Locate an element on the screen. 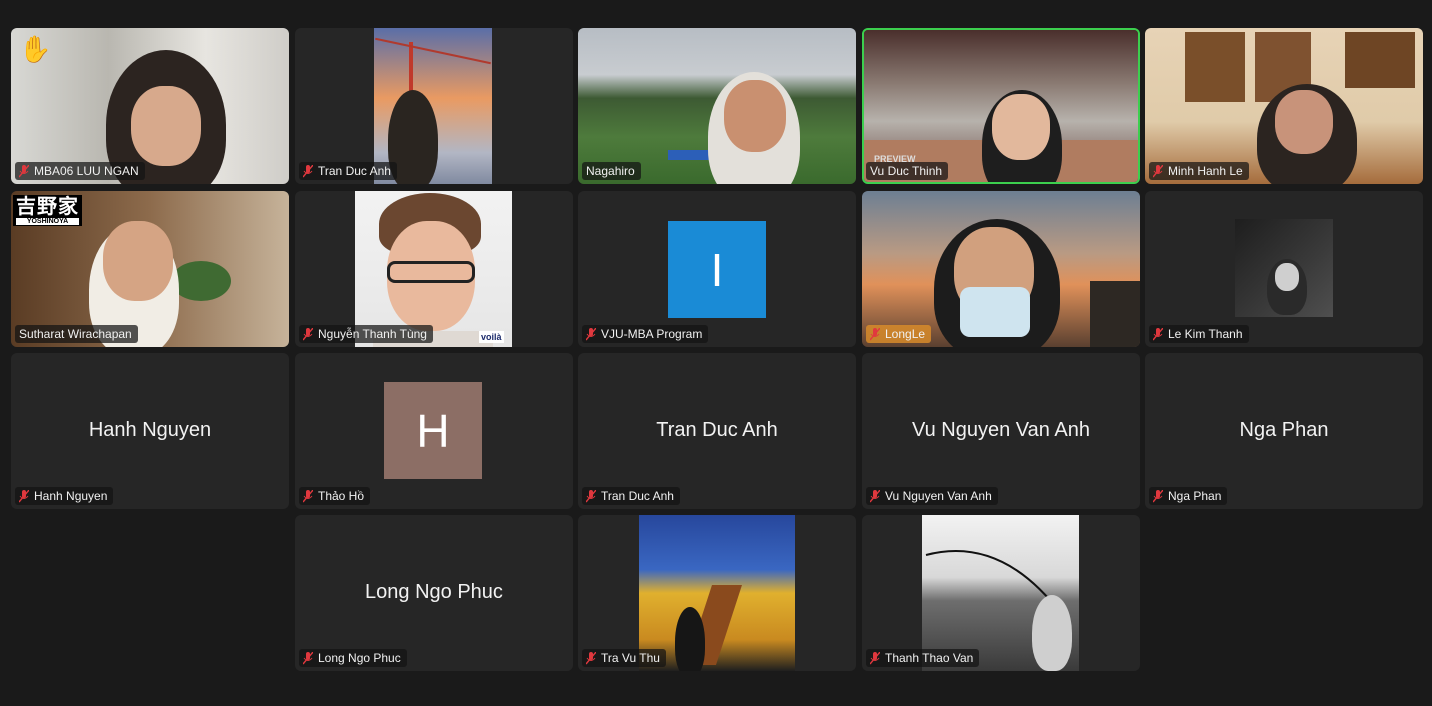  participant-tile: LongLe is located at coordinates (1001, 269).